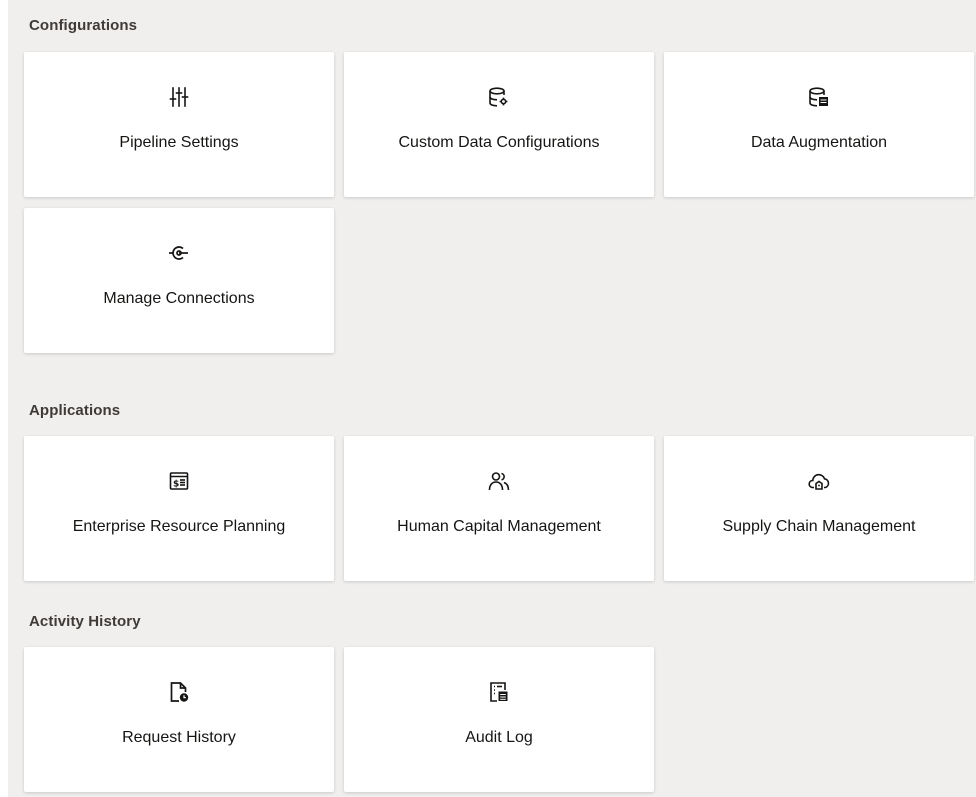  I want to click on document-clock-icon, so click(179, 692).